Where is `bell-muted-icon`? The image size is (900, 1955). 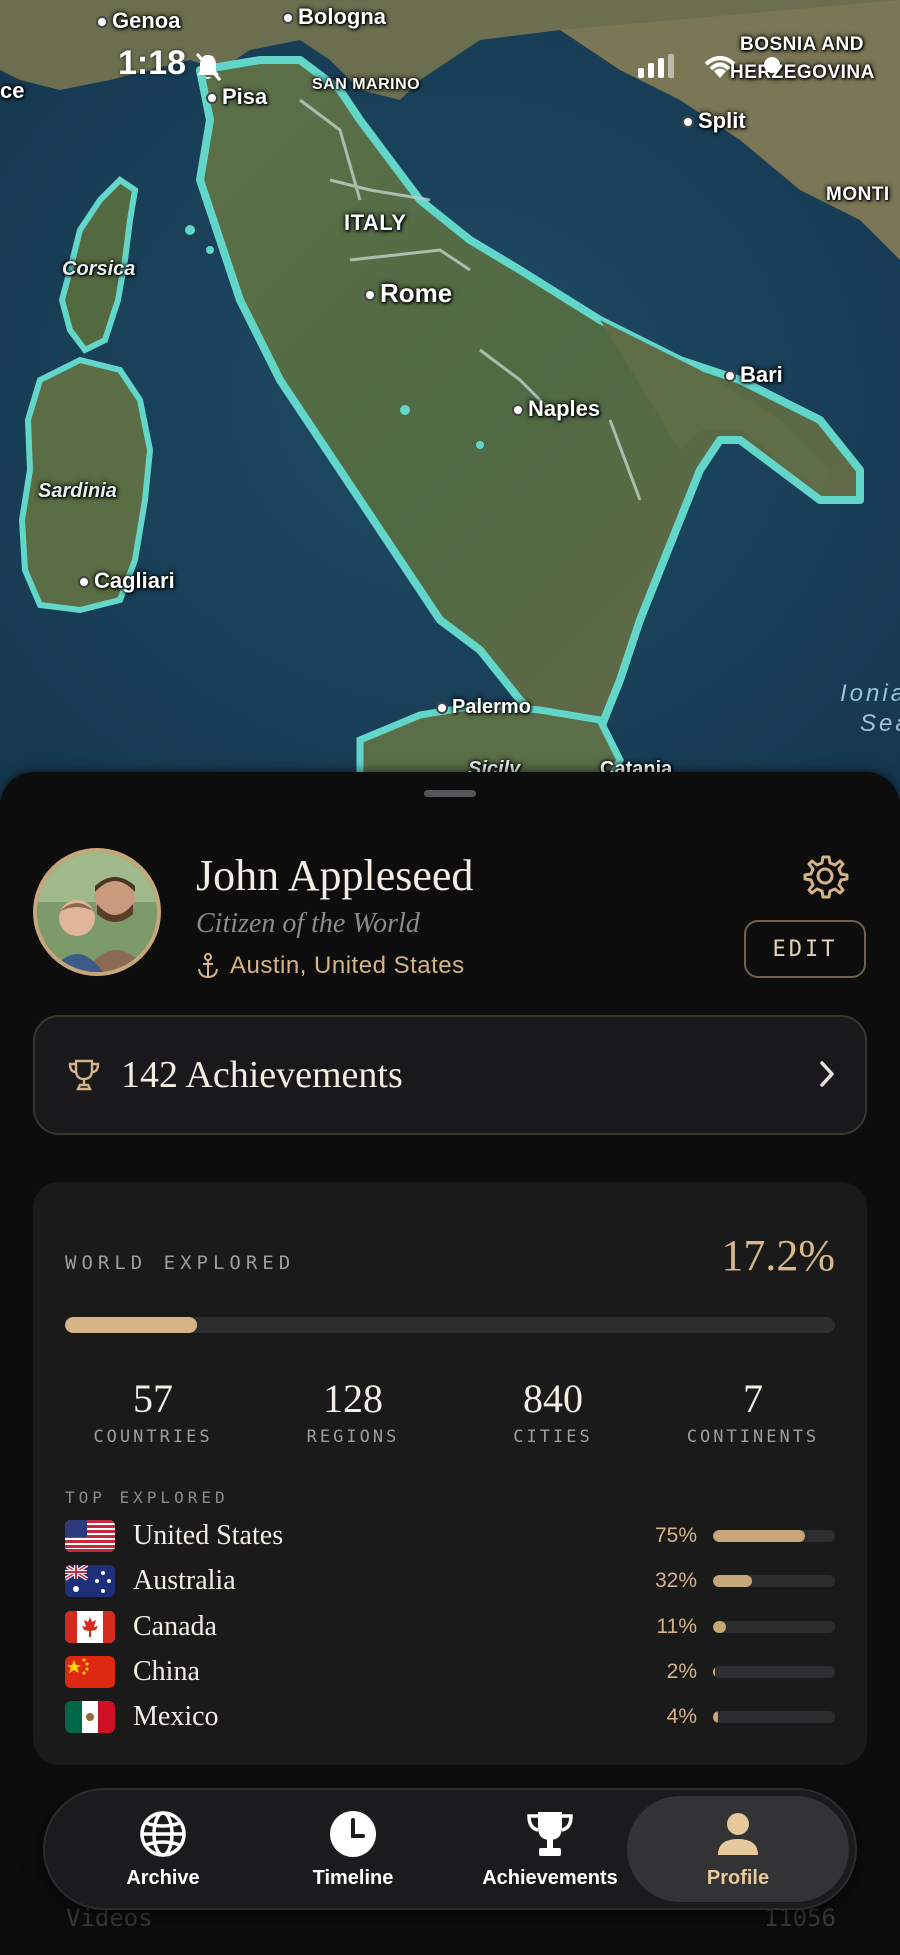 bell-muted-icon is located at coordinates (208, 67).